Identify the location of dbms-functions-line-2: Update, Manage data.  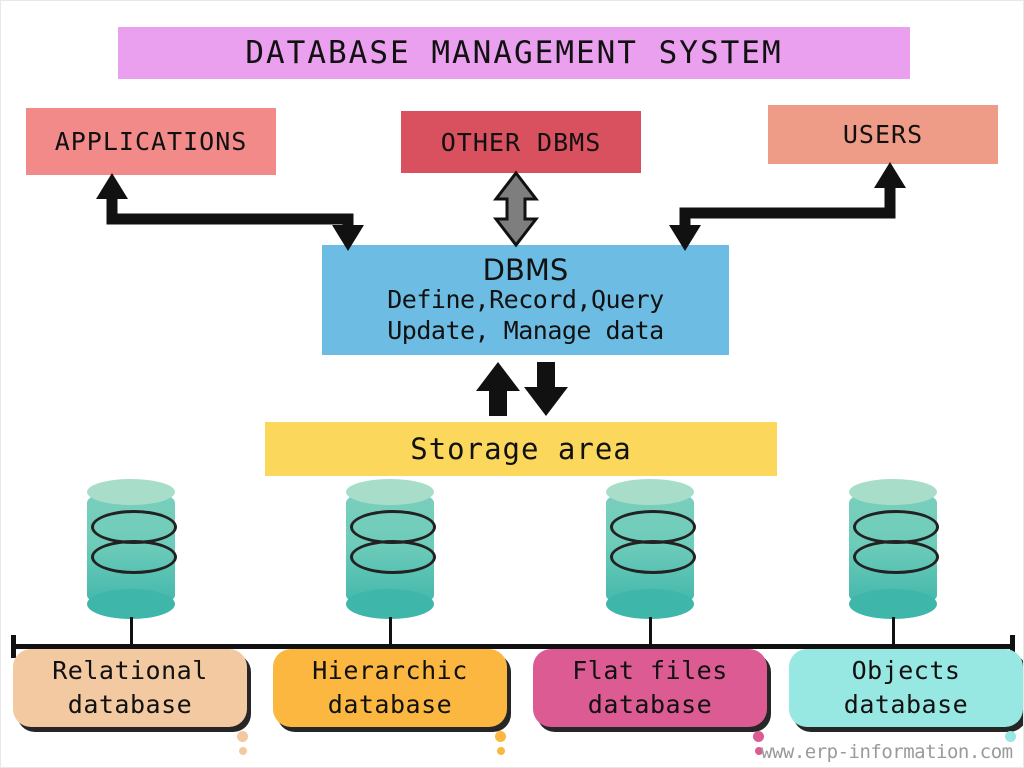
(525, 330).